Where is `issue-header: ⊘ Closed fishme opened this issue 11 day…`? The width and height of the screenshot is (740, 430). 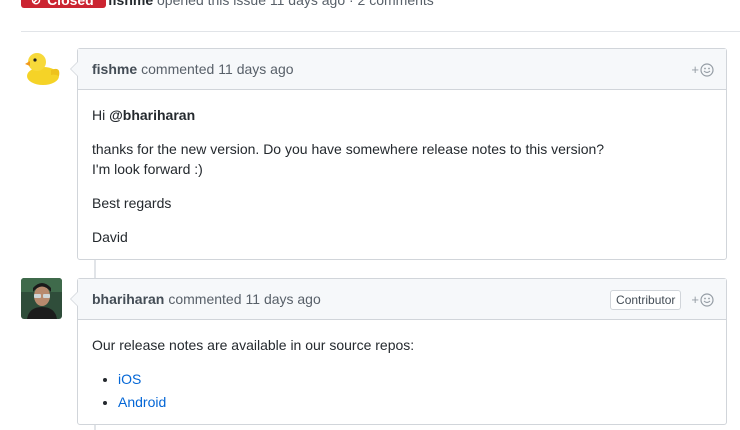 issue-header: ⊘ Closed fishme opened this issue 11 day… is located at coordinates (370, 11).